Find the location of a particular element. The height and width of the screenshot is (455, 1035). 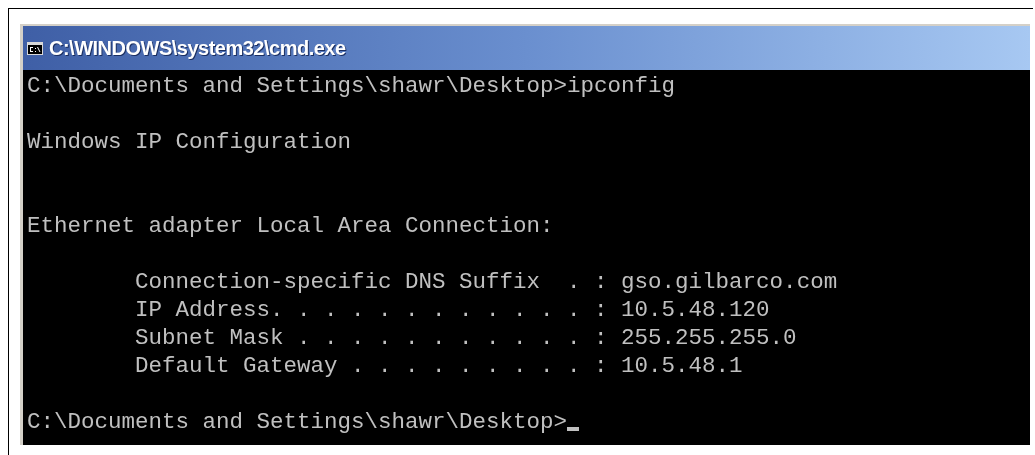

console-line: Windows IP Configuration is located at coordinates (189, 142).